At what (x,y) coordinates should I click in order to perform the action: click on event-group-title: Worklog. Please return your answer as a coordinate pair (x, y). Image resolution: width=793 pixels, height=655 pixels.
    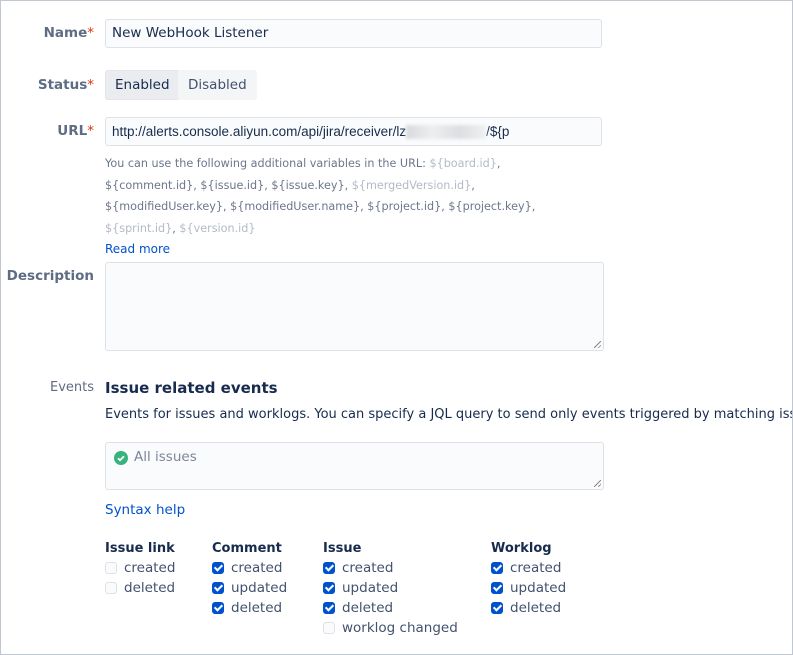
    Looking at the image, I should click on (521, 548).